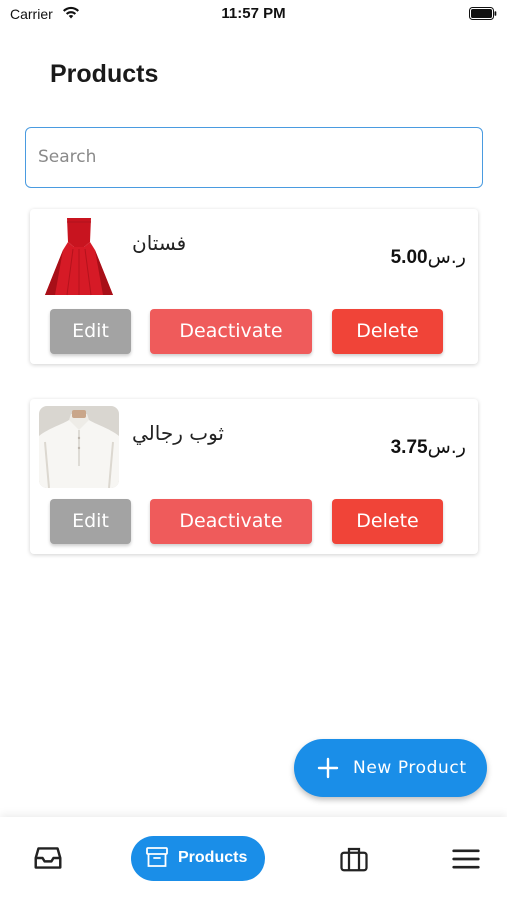 The image size is (507, 900). Describe the element at coordinates (466, 859) in the screenshot. I see `hamburger-menu-icon` at that location.